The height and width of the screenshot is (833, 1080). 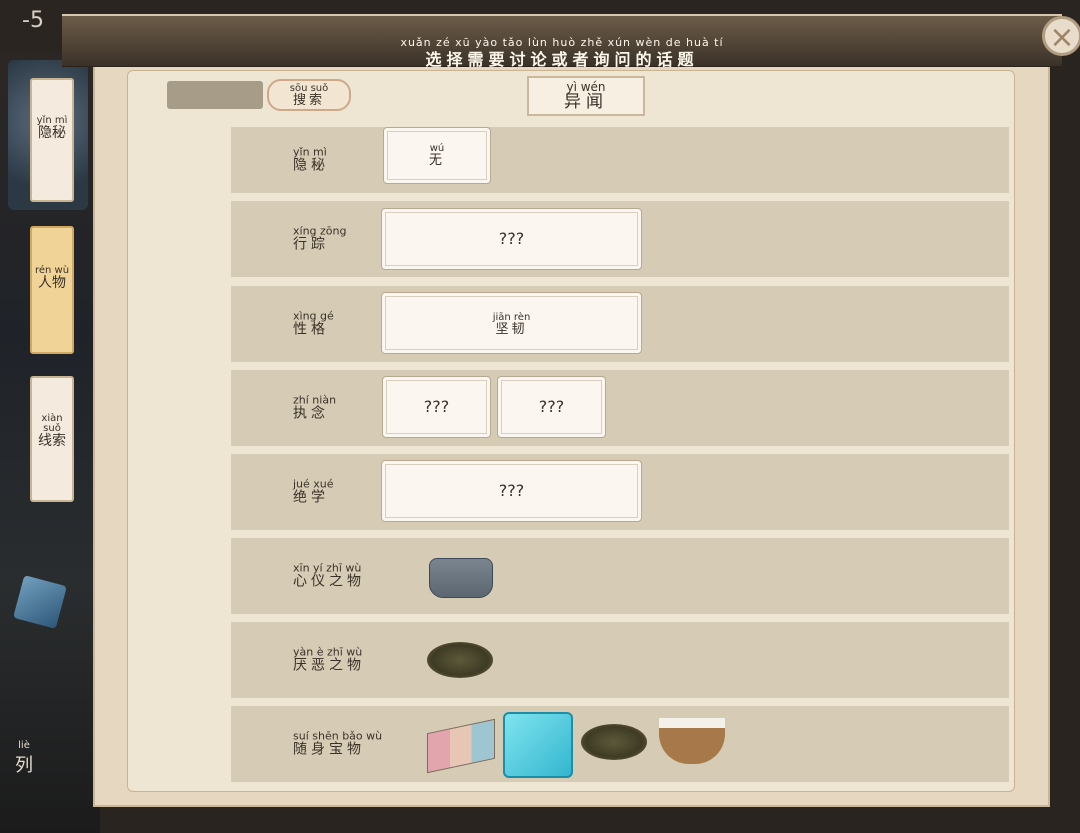 I want to click on row-label-text: 隐秘, so click(x=311, y=165).